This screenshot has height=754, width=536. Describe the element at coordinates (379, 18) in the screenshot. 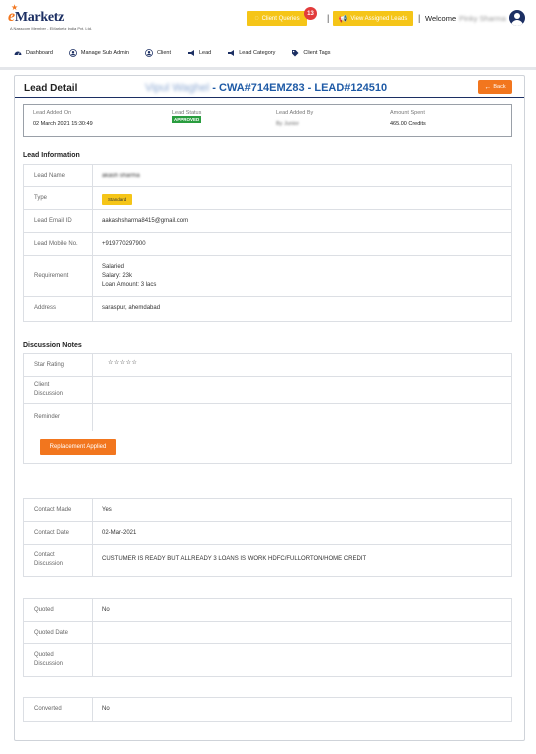

I see `view-assigned-leads-label: View Assigned Leads` at that location.